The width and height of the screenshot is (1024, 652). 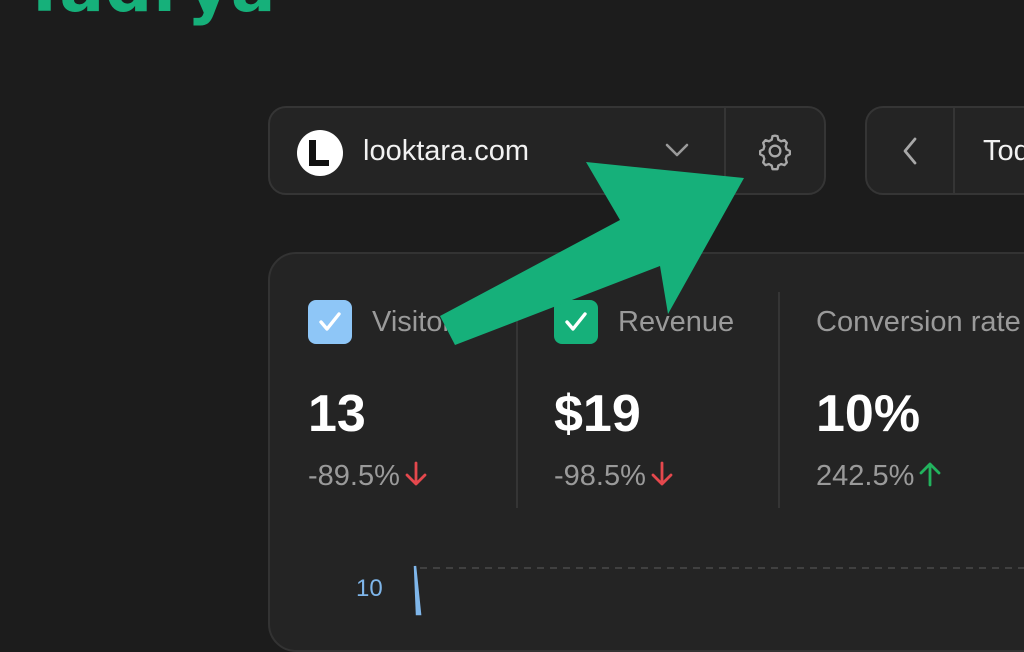 What do you see at coordinates (600, 476) in the screenshot?
I see `change-percent: -98.5%` at bounding box center [600, 476].